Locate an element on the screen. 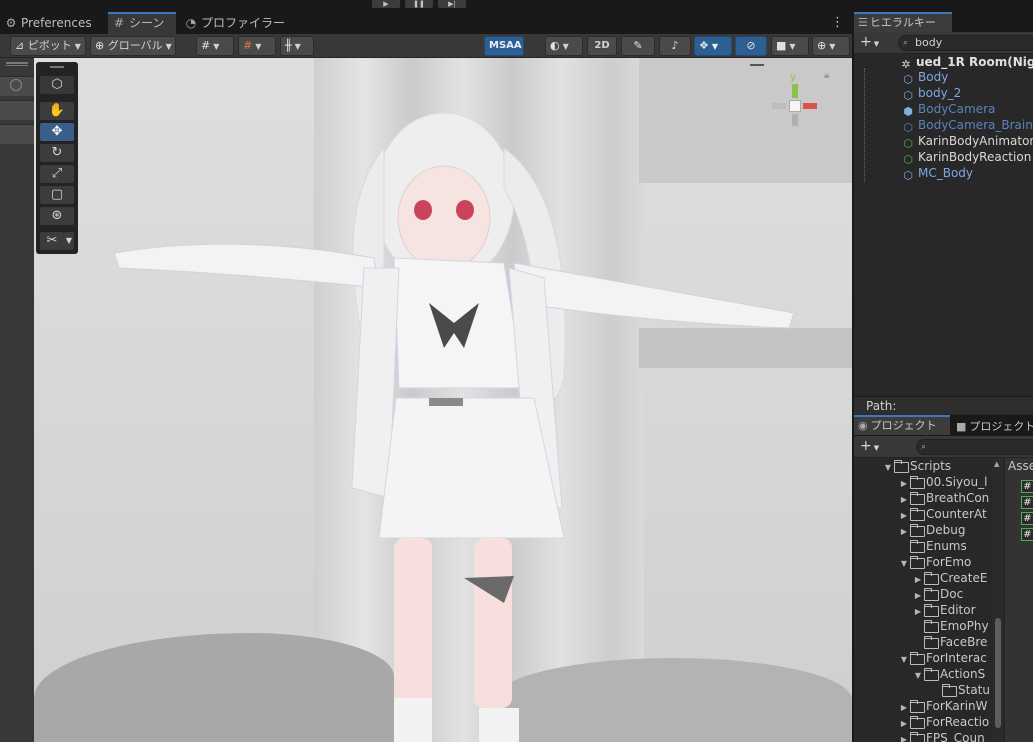 The height and width of the screenshot is (742, 1033). lightbulb-icon: ✎ is located at coordinates (638, 45).